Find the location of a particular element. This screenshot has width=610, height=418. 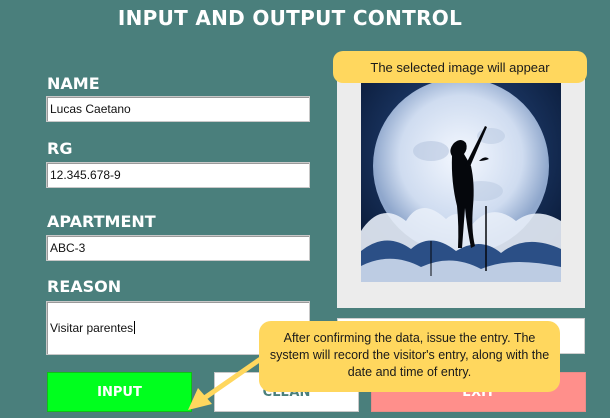

apartment-value: ABC-3 is located at coordinates (68, 248).